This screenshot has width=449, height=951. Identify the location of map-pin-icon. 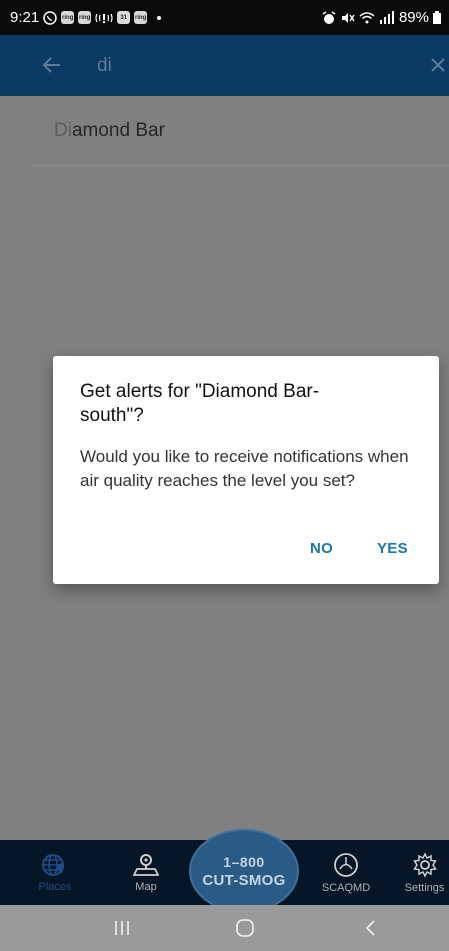
(146, 864).